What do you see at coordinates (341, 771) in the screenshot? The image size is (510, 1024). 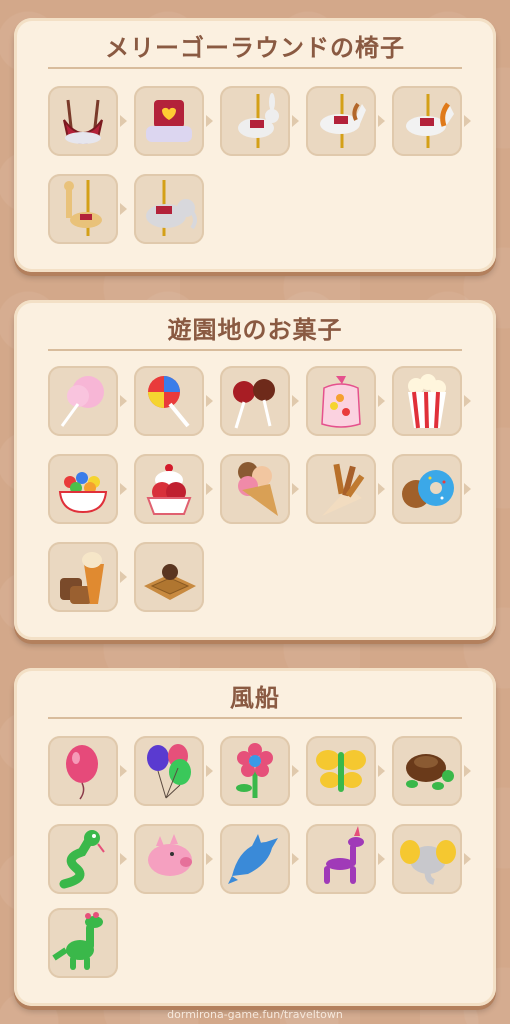 I see `balloon-butterfly-icon` at bounding box center [341, 771].